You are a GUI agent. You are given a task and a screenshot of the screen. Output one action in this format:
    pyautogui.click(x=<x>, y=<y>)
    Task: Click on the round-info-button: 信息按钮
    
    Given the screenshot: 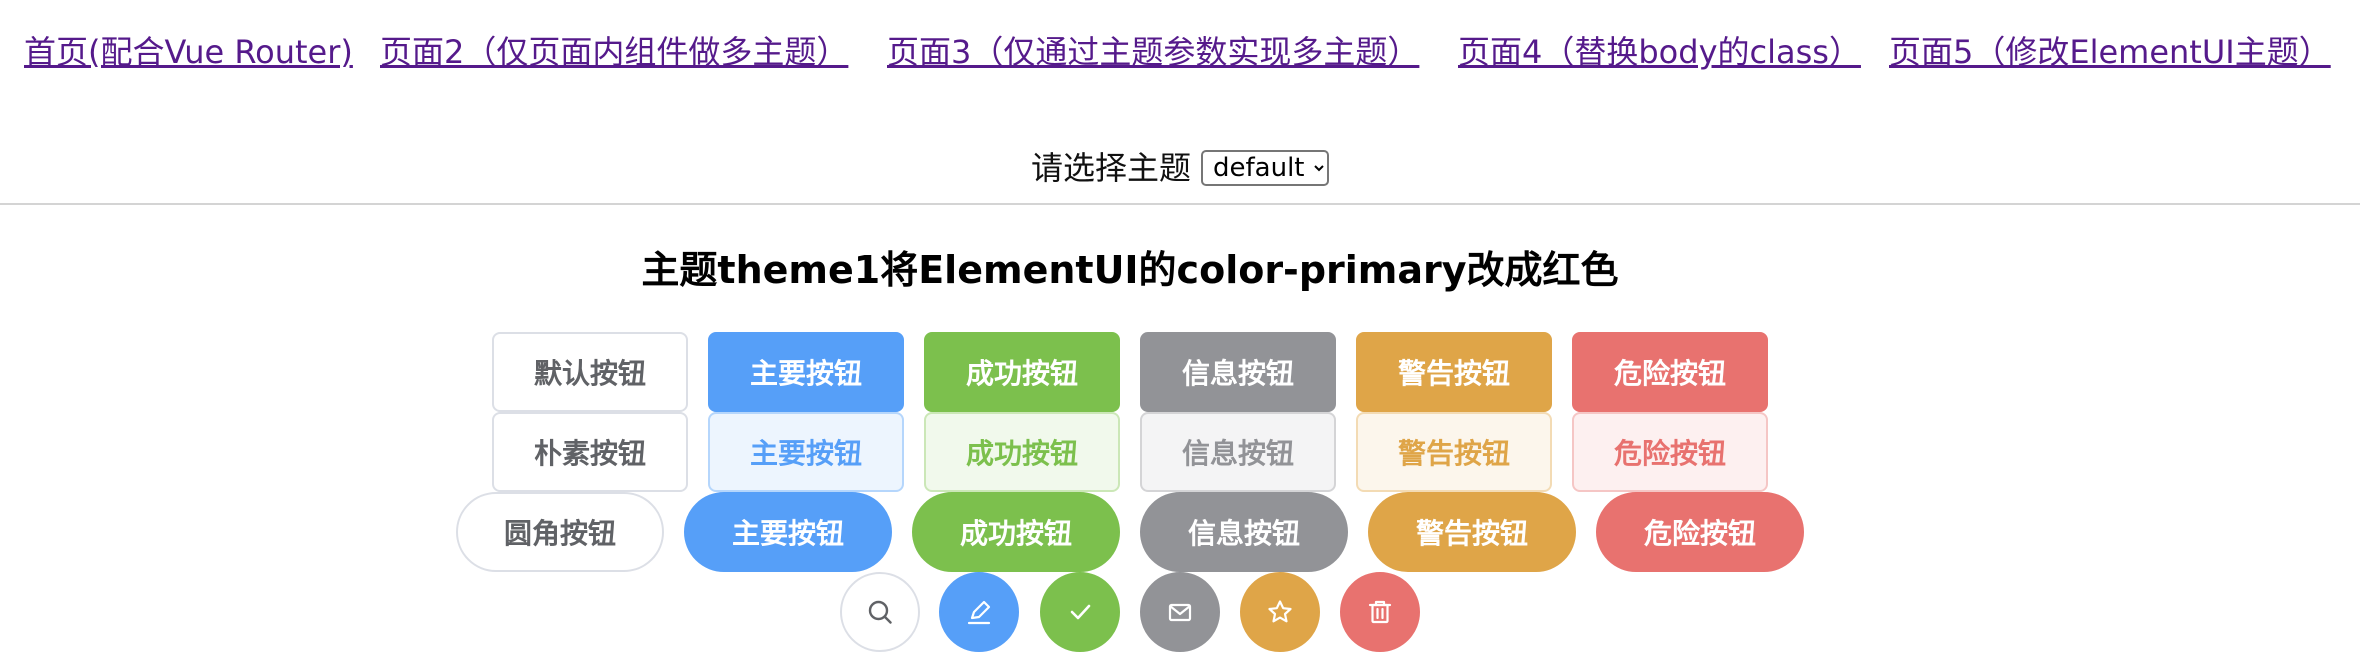 What is the action you would take?
    pyautogui.click(x=1244, y=532)
    